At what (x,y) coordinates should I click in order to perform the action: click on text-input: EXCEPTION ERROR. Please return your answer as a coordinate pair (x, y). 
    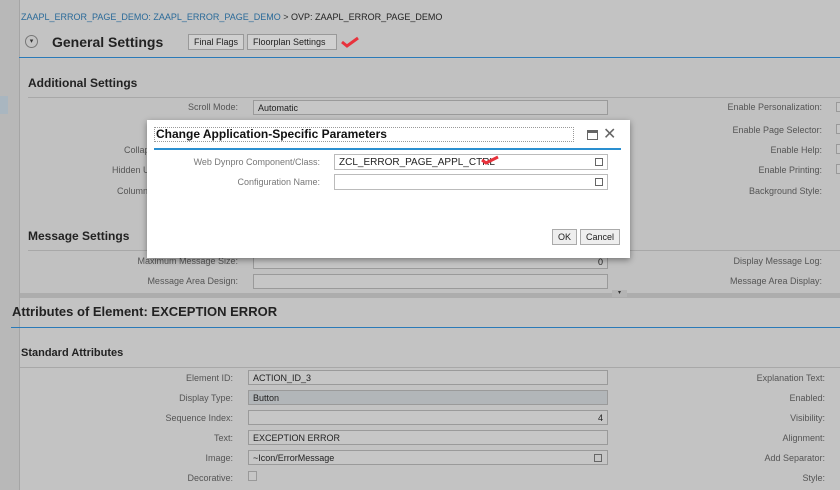
    Looking at the image, I should click on (428, 437).